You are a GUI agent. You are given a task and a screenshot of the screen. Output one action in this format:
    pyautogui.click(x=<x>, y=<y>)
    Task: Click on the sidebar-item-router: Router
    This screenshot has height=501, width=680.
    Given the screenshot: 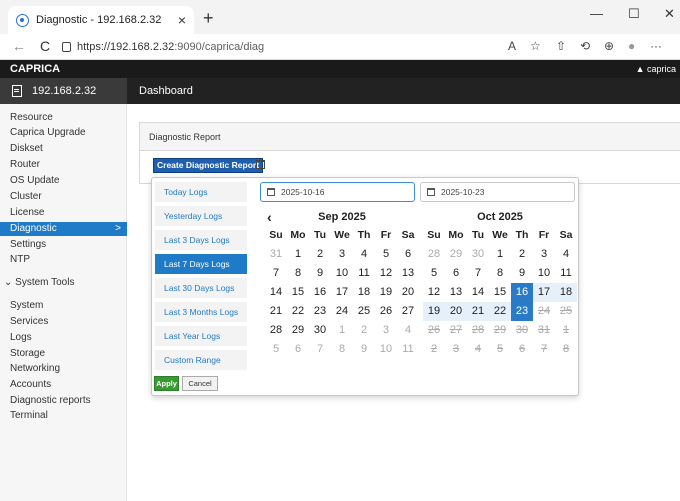 What is the action you would take?
    pyautogui.click(x=25, y=165)
    